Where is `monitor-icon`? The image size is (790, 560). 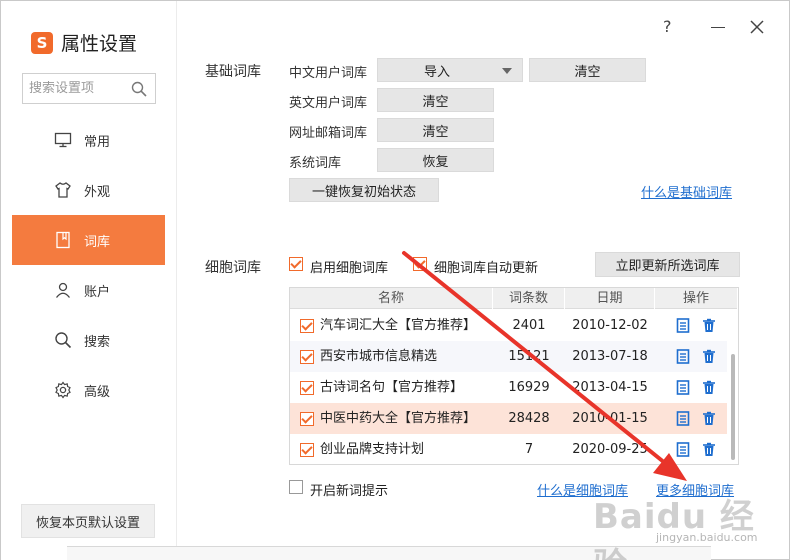 monitor-icon is located at coordinates (63, 140).